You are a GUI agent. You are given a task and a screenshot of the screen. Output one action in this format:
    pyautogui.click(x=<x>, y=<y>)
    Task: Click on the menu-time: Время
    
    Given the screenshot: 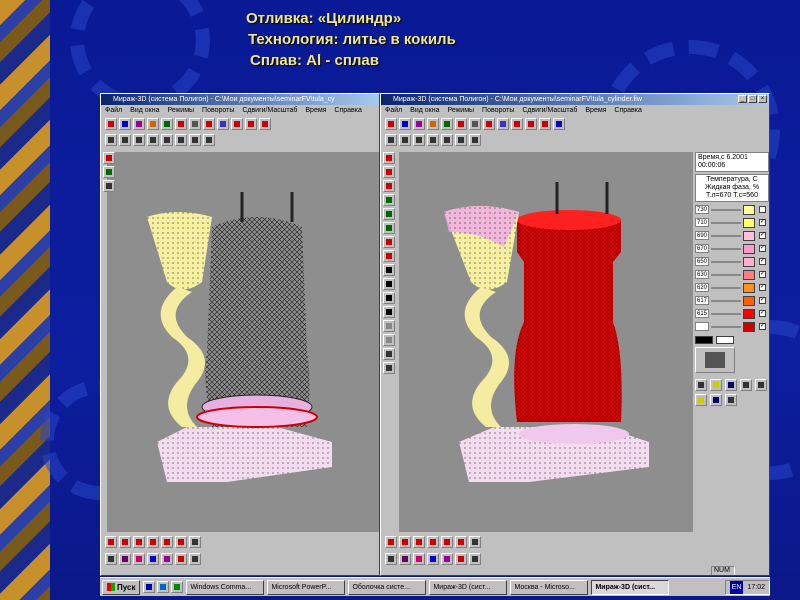 What is the action you would take?
    pyautogui.click(x=595, y=110)
    